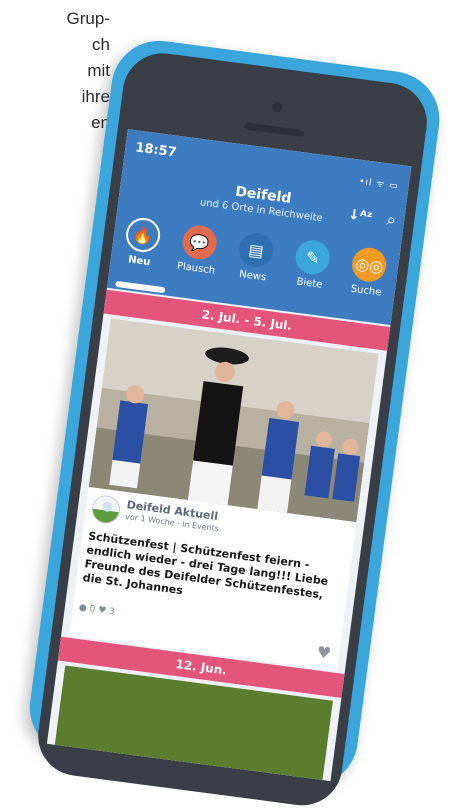  Describe the element at coordinates (55, 71) in the screenshot. I see `background-text: Grup- ch mit ihre en` at that location.